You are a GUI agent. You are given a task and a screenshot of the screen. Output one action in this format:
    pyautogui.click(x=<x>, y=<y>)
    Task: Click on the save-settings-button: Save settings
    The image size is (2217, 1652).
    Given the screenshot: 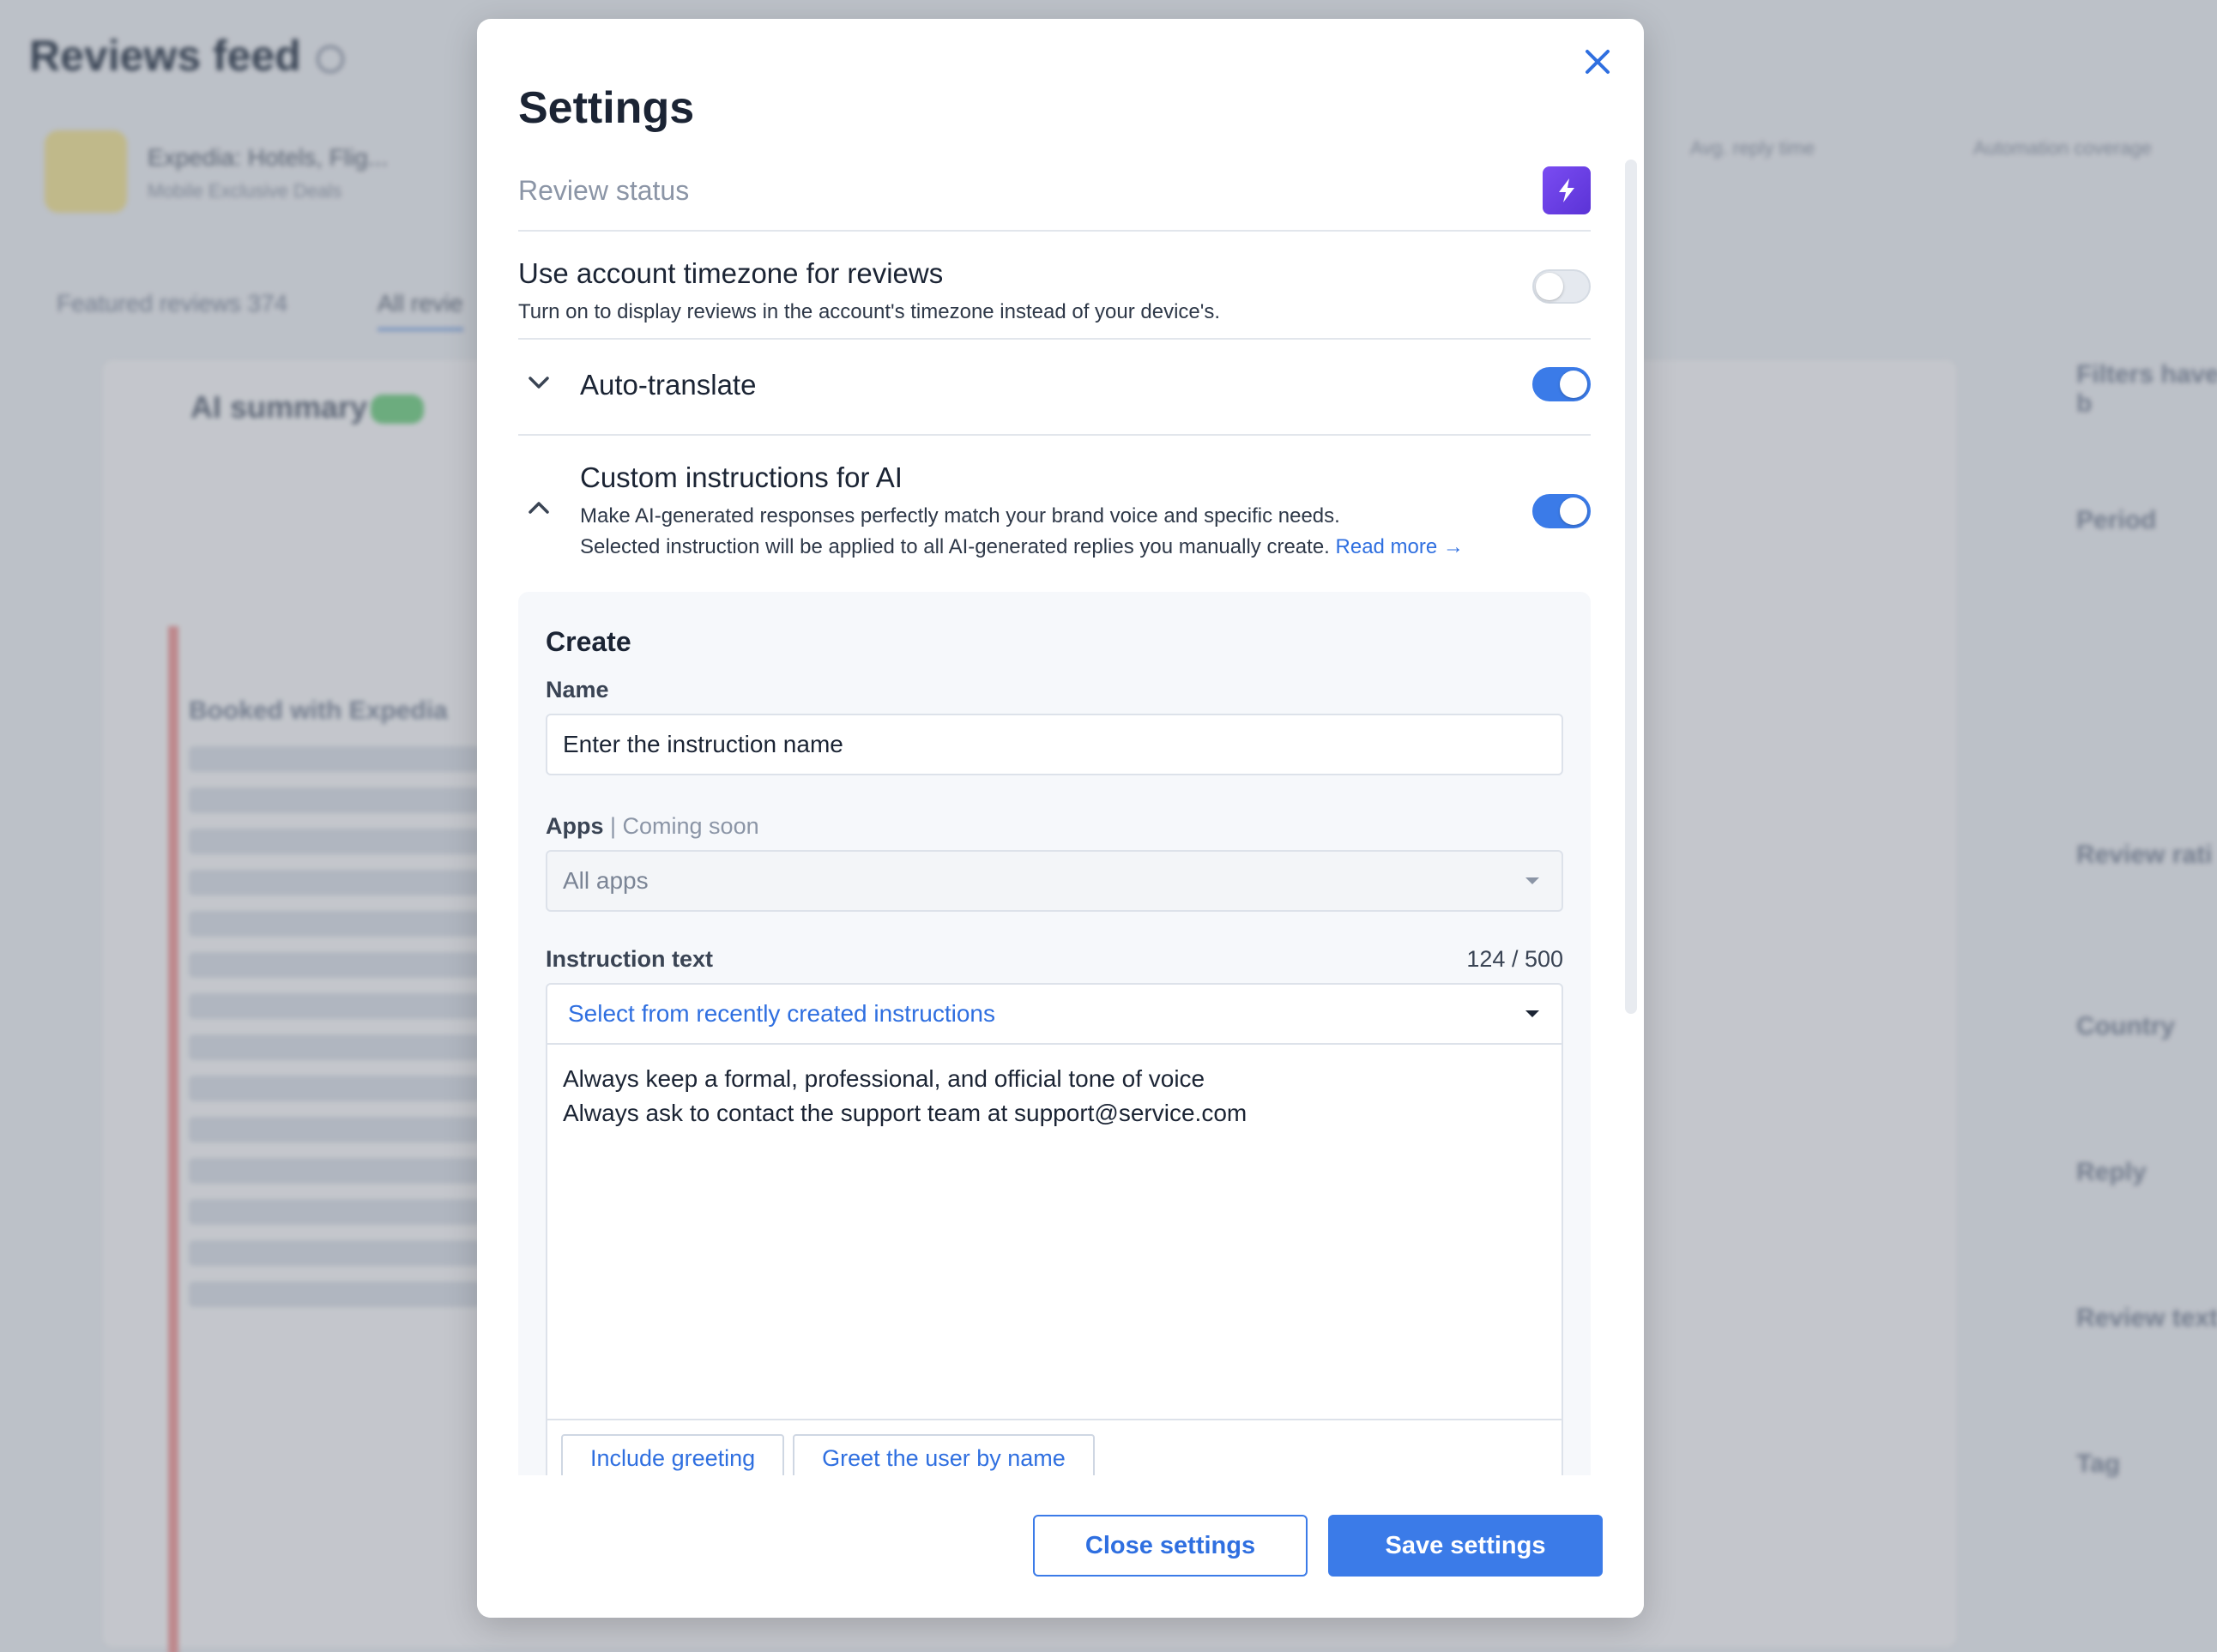 What is the action you would take?
    pyautogui.click(x=1466, y=1546)
    